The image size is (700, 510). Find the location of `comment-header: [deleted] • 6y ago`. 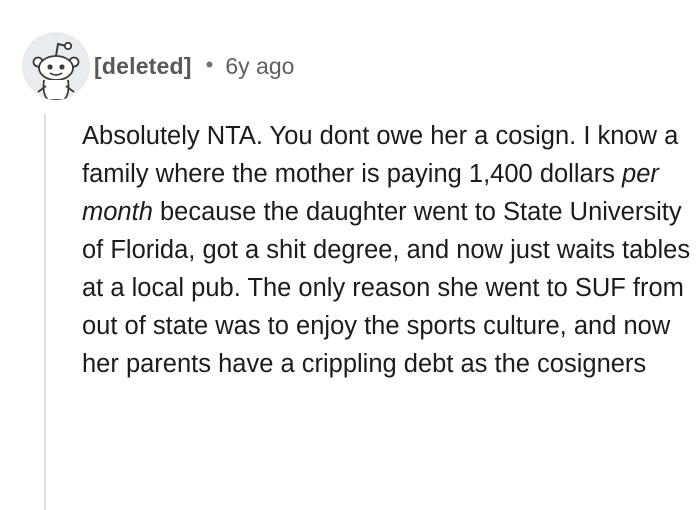

comment-header: [deleted] • 6y ago is located at coordinates (158, 66).